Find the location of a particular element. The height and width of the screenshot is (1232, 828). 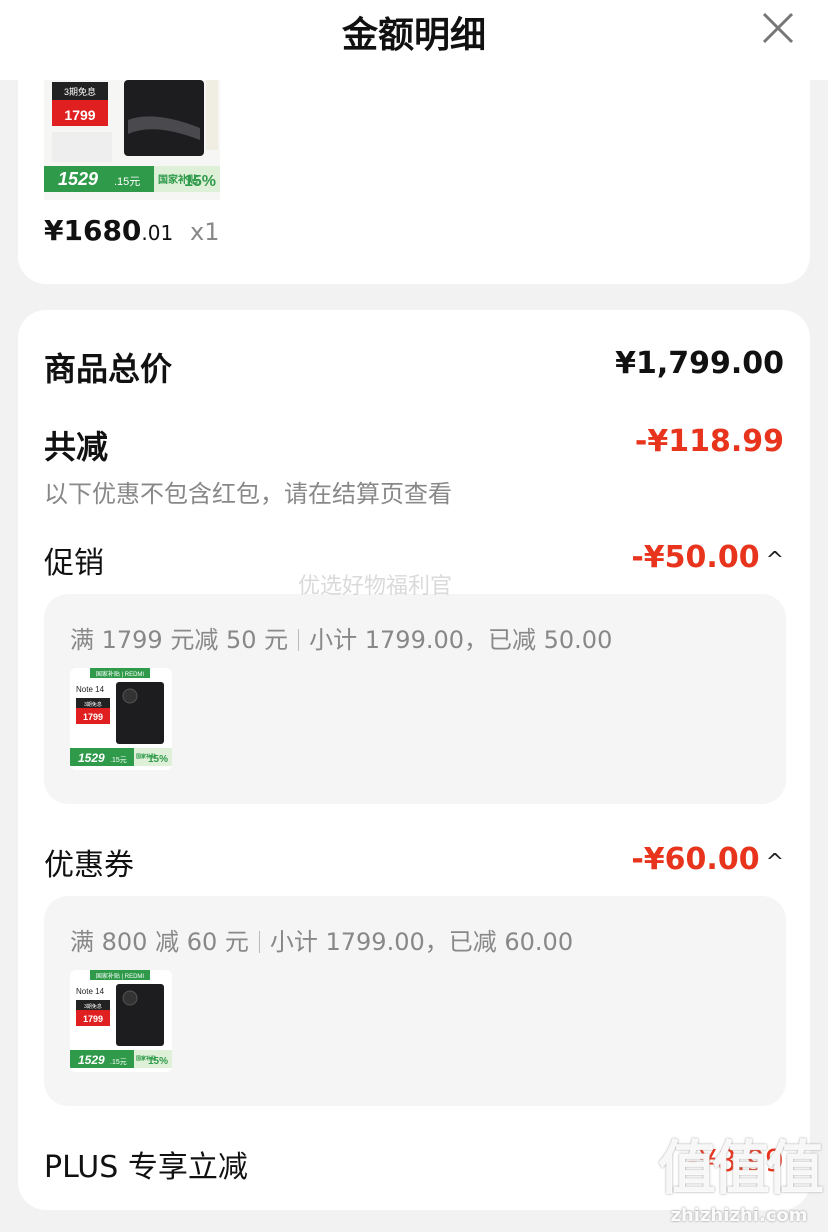

discount-total-label: 共减 is located at coordinates (76, 447).